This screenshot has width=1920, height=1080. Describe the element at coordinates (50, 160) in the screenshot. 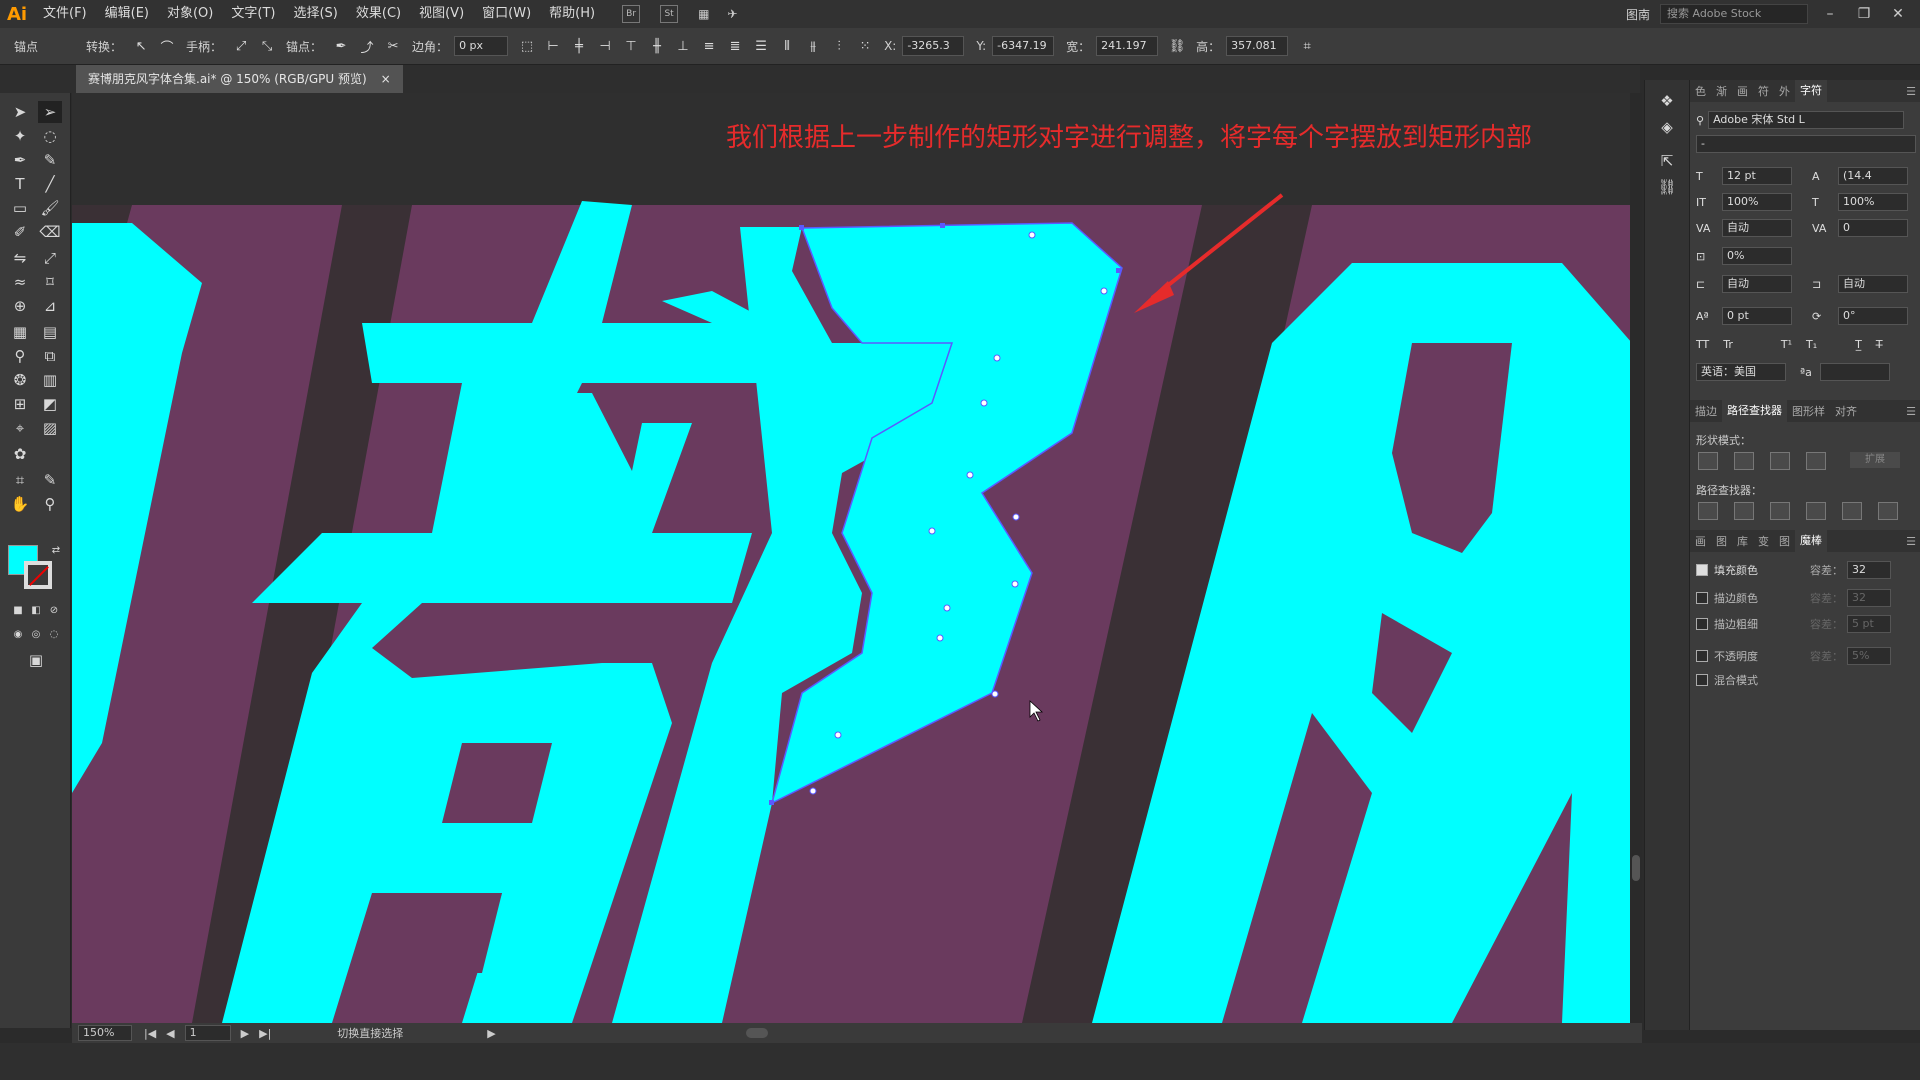

I see `curvature-tool-icon: ✎` at that location.